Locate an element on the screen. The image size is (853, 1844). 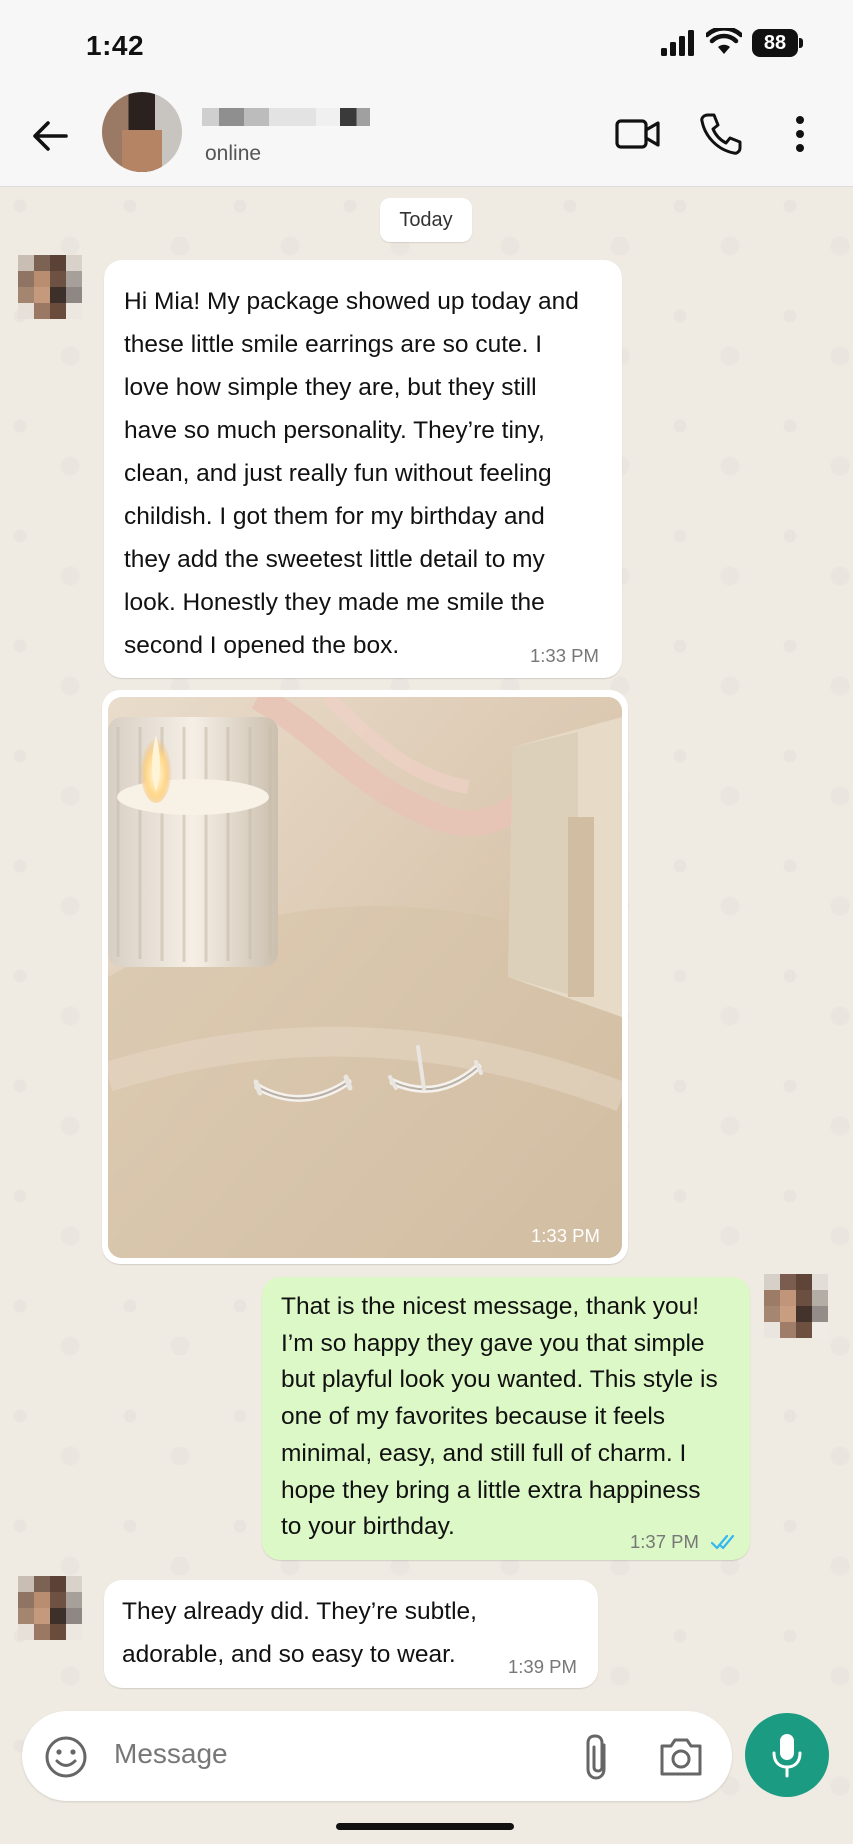
more-options-icon is located at coordinates (800, 134).